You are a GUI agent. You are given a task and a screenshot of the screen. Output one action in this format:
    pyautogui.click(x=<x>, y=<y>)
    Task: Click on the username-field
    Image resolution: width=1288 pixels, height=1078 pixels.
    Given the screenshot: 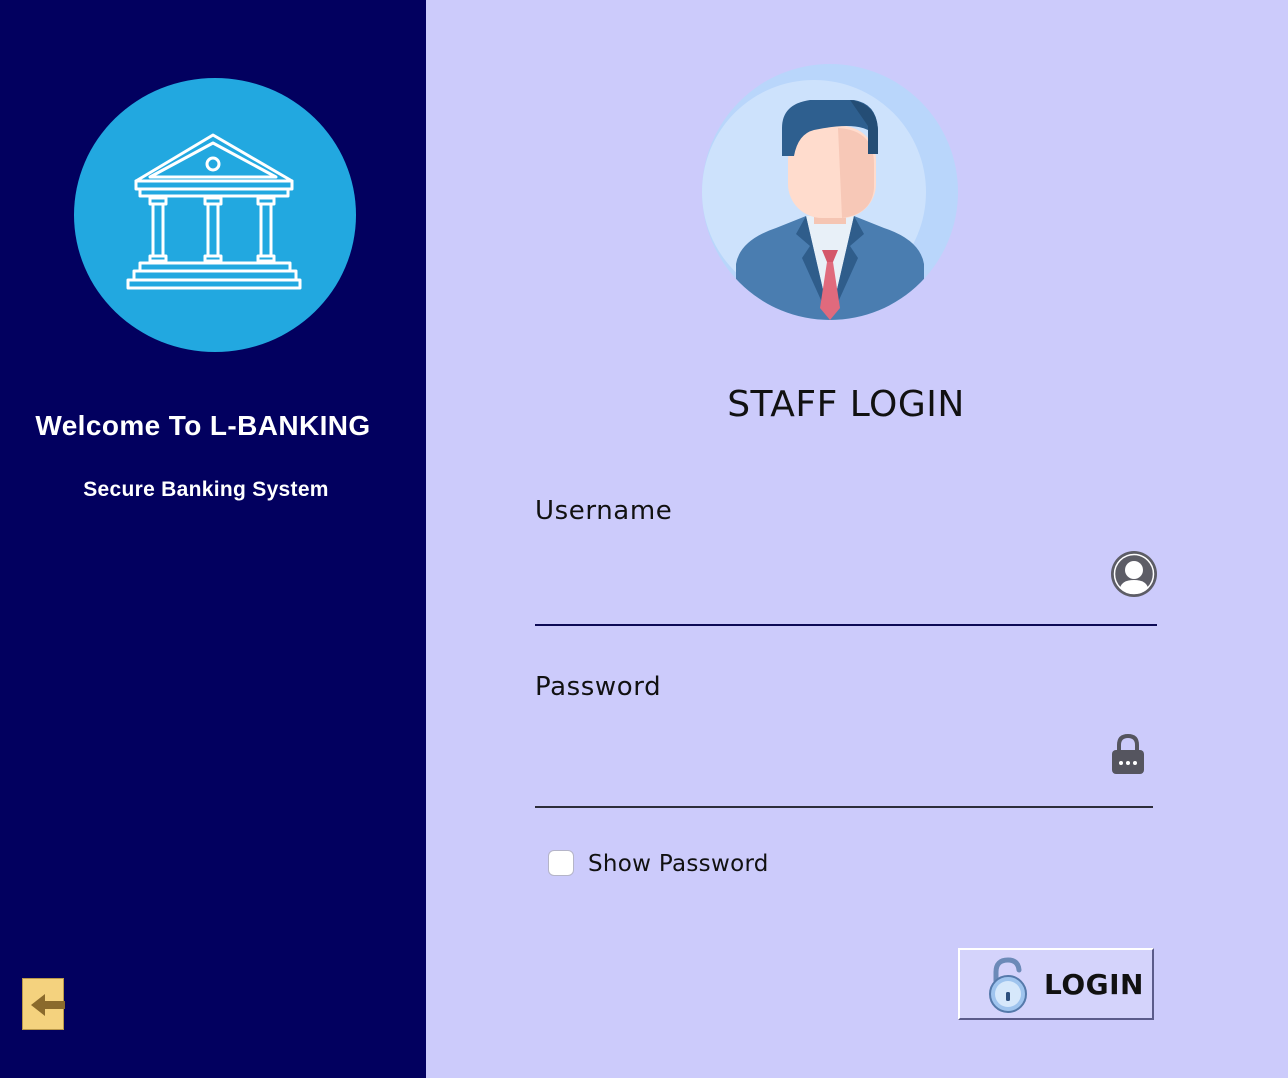 What is the action you would take?
    pyautogui.click(x=815, y=575)
    